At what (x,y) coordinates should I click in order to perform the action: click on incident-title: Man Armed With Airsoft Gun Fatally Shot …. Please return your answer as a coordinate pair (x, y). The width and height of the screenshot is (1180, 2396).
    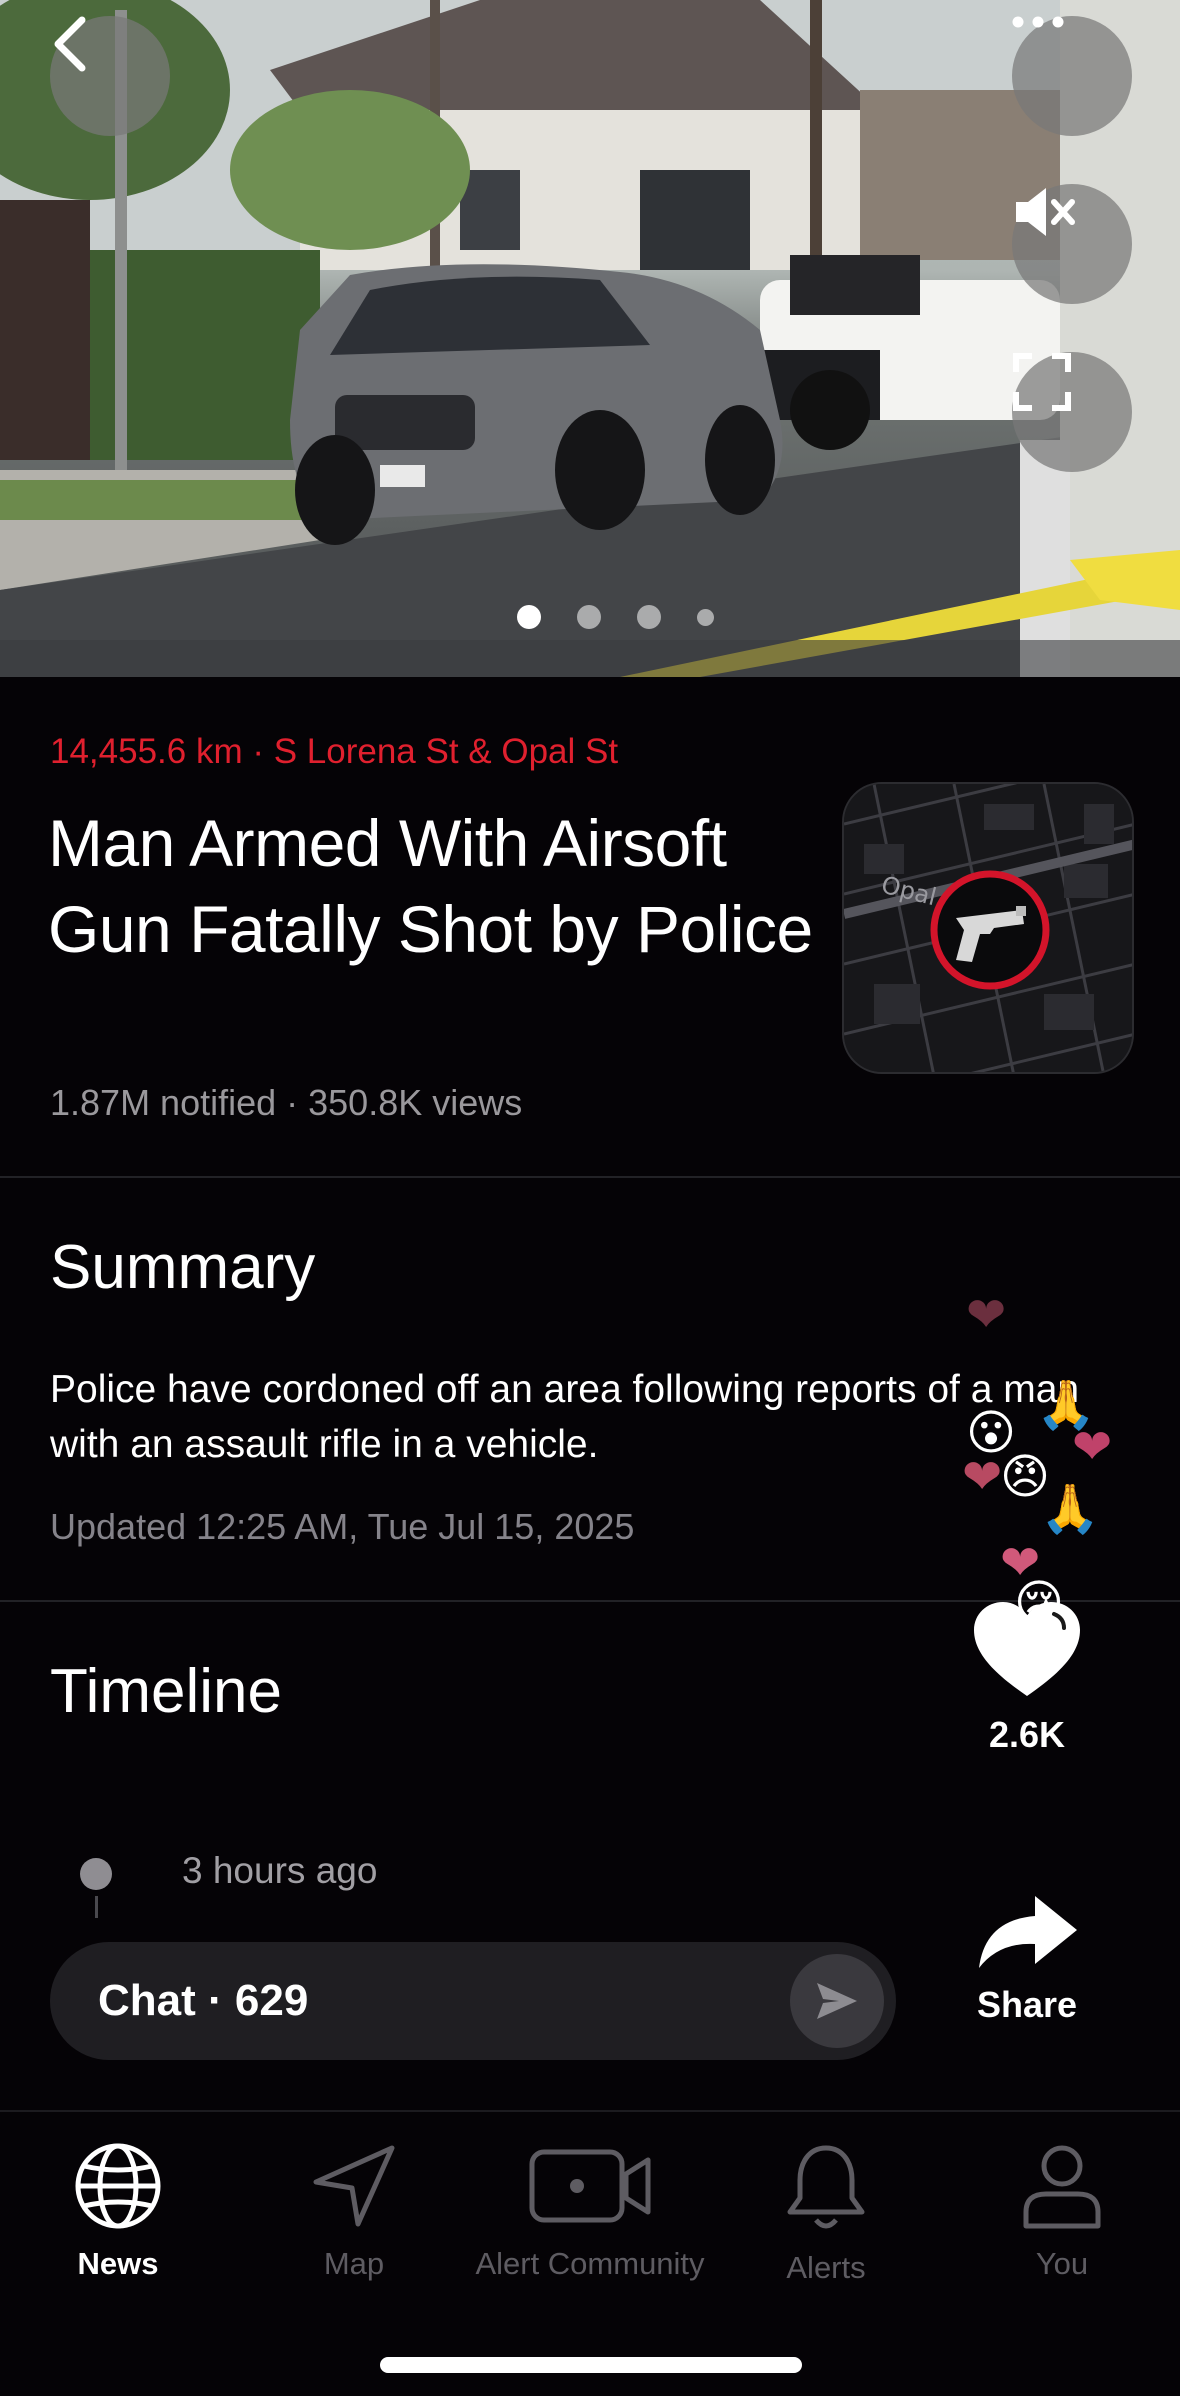
    Looking at the image, I should click on (430, 886).